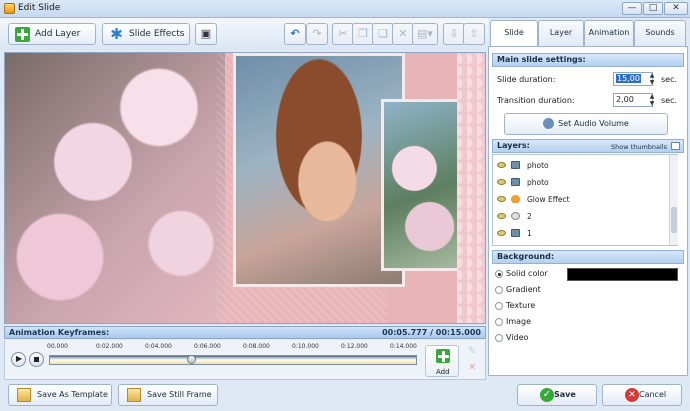 This screenshot has height=411, width=690. I want to click on edit-keyframe-icon: ✎, so click(472, 351).